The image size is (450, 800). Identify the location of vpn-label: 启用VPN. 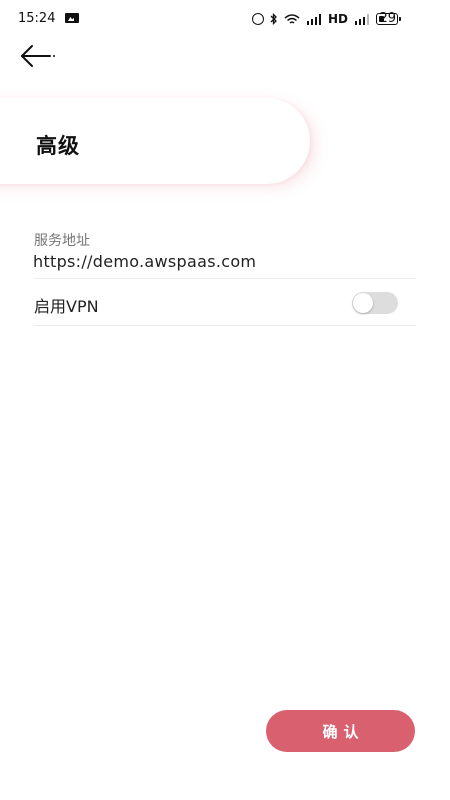
(66, 306).